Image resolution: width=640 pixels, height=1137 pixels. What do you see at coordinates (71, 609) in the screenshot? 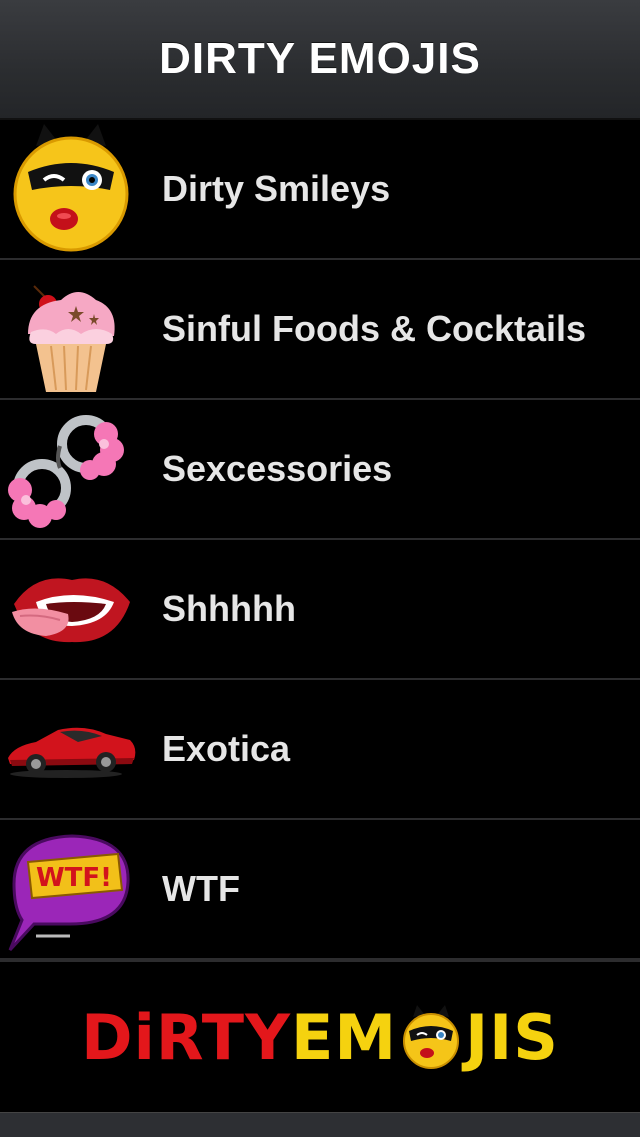
I see `lips-tongue-icon` at bounding box center [71, 609].